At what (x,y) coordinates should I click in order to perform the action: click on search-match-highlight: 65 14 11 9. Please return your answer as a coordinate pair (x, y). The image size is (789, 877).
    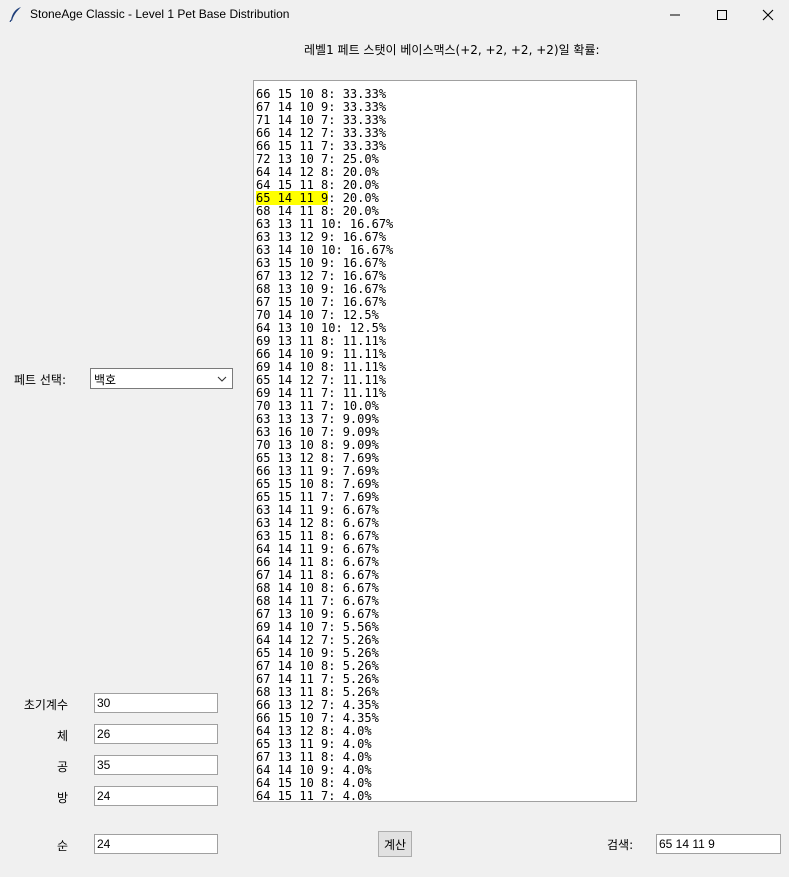
    Looking at the image, I should click on (292, 198).